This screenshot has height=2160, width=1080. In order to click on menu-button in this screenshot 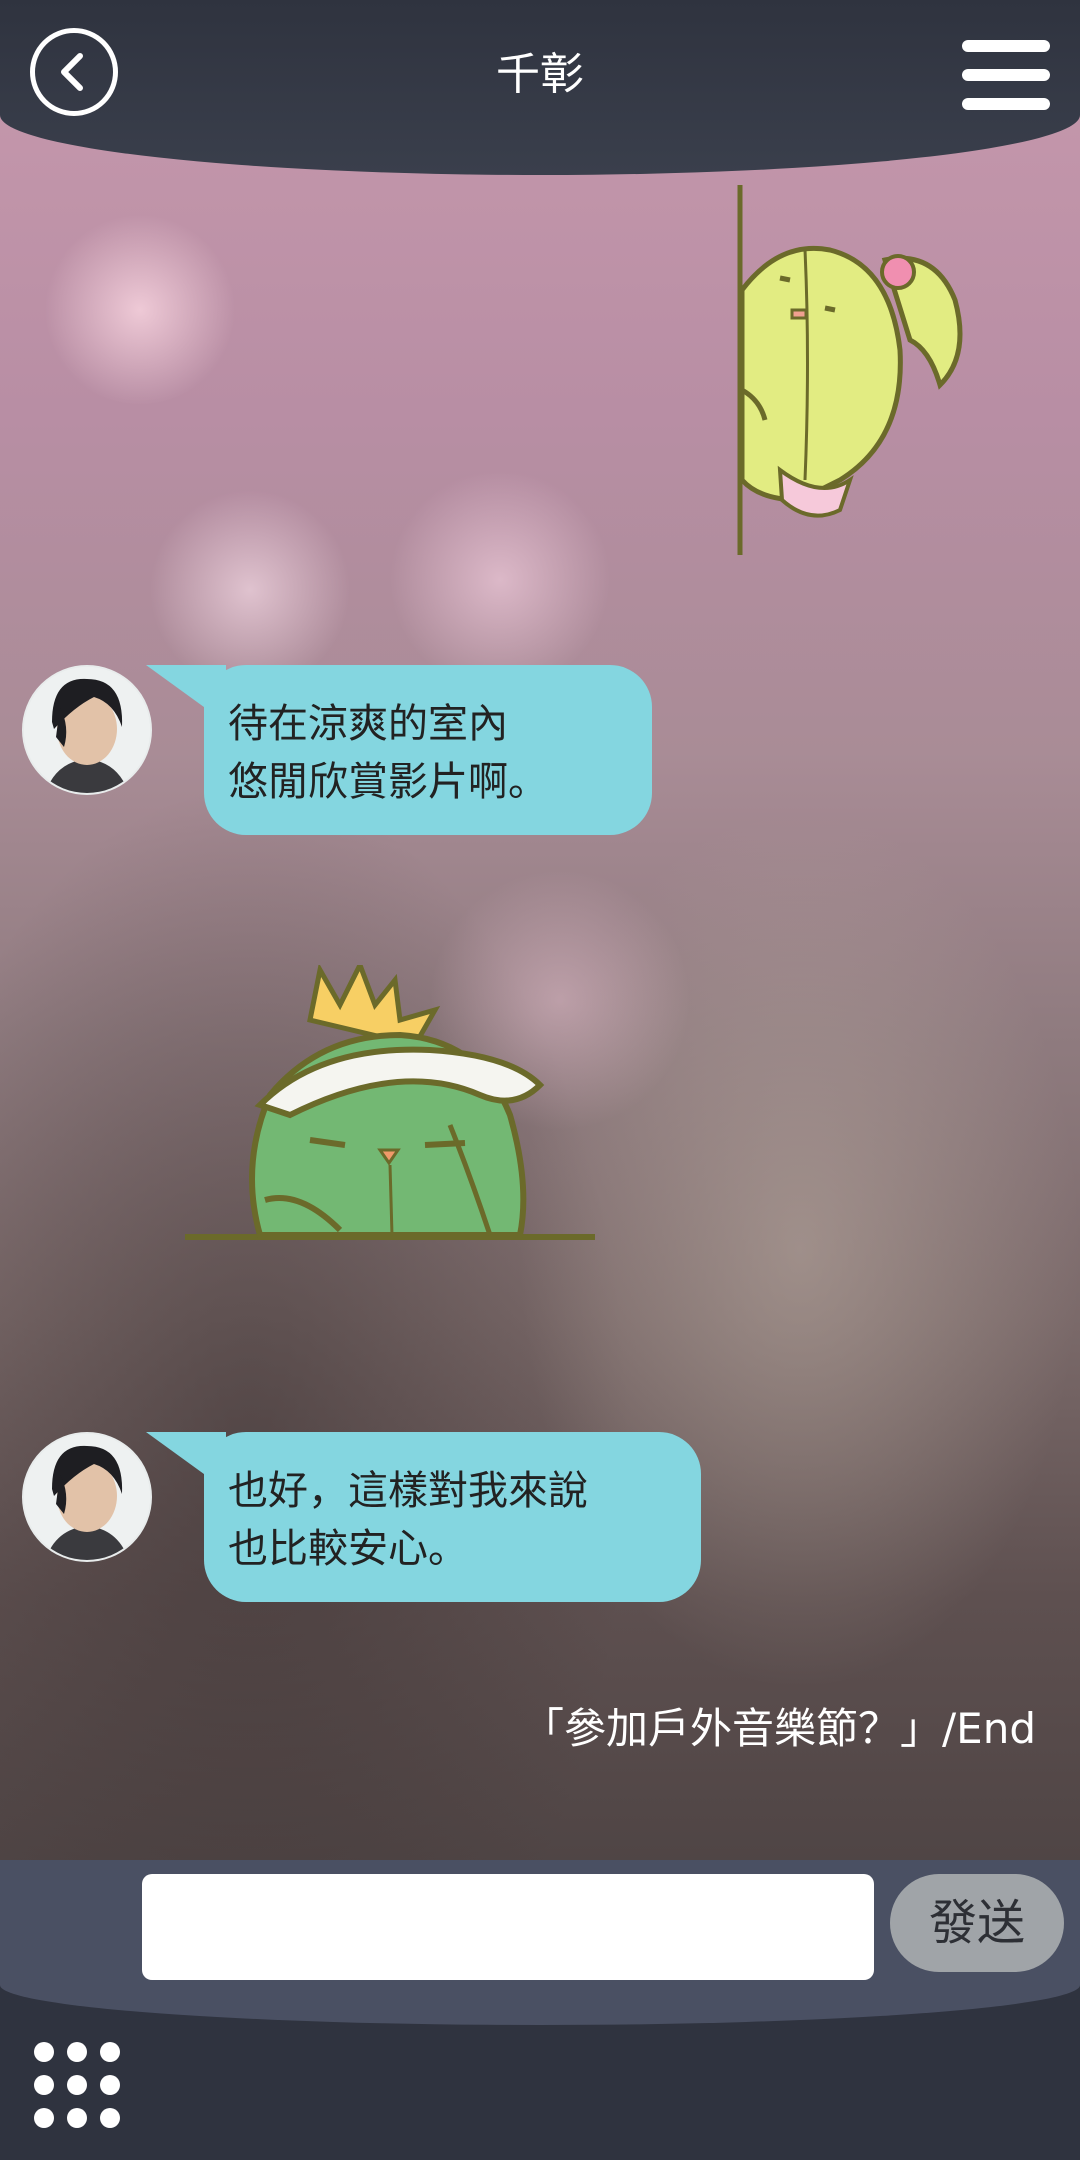, I will do `click(1006, 76)`.